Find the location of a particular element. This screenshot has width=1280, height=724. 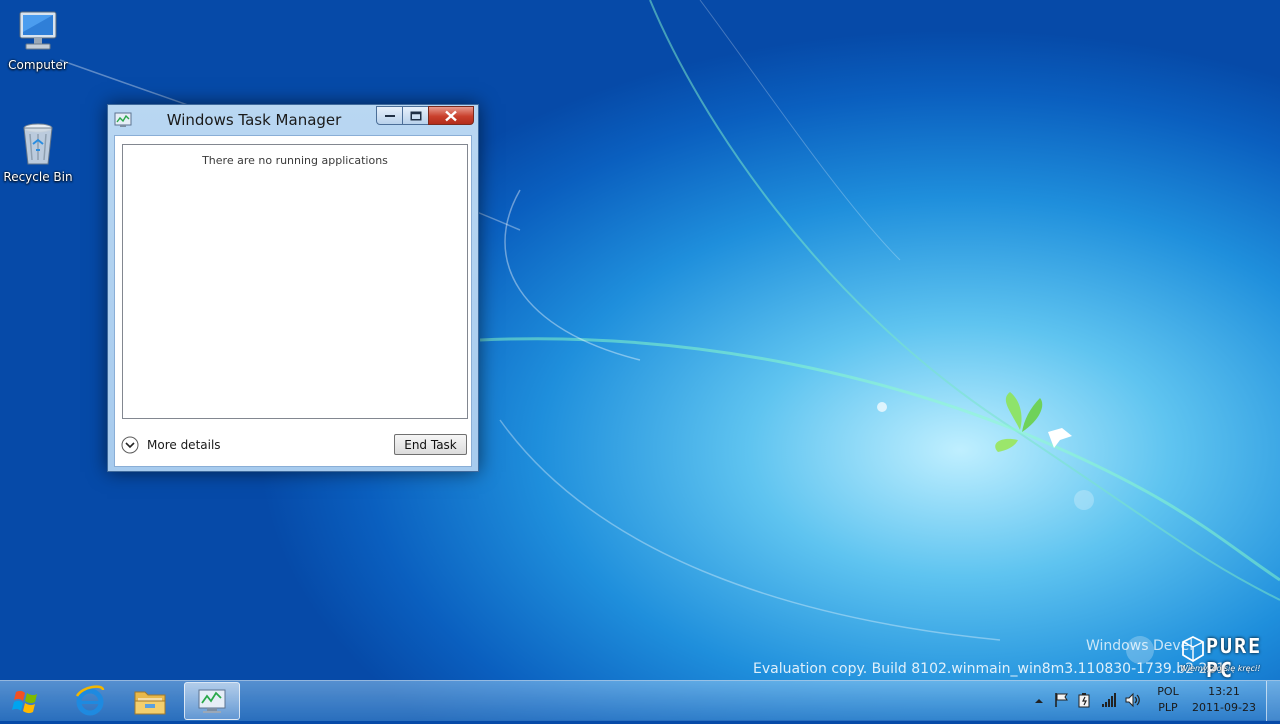

internet-explorer-icon is located at coordinates (90, 700).